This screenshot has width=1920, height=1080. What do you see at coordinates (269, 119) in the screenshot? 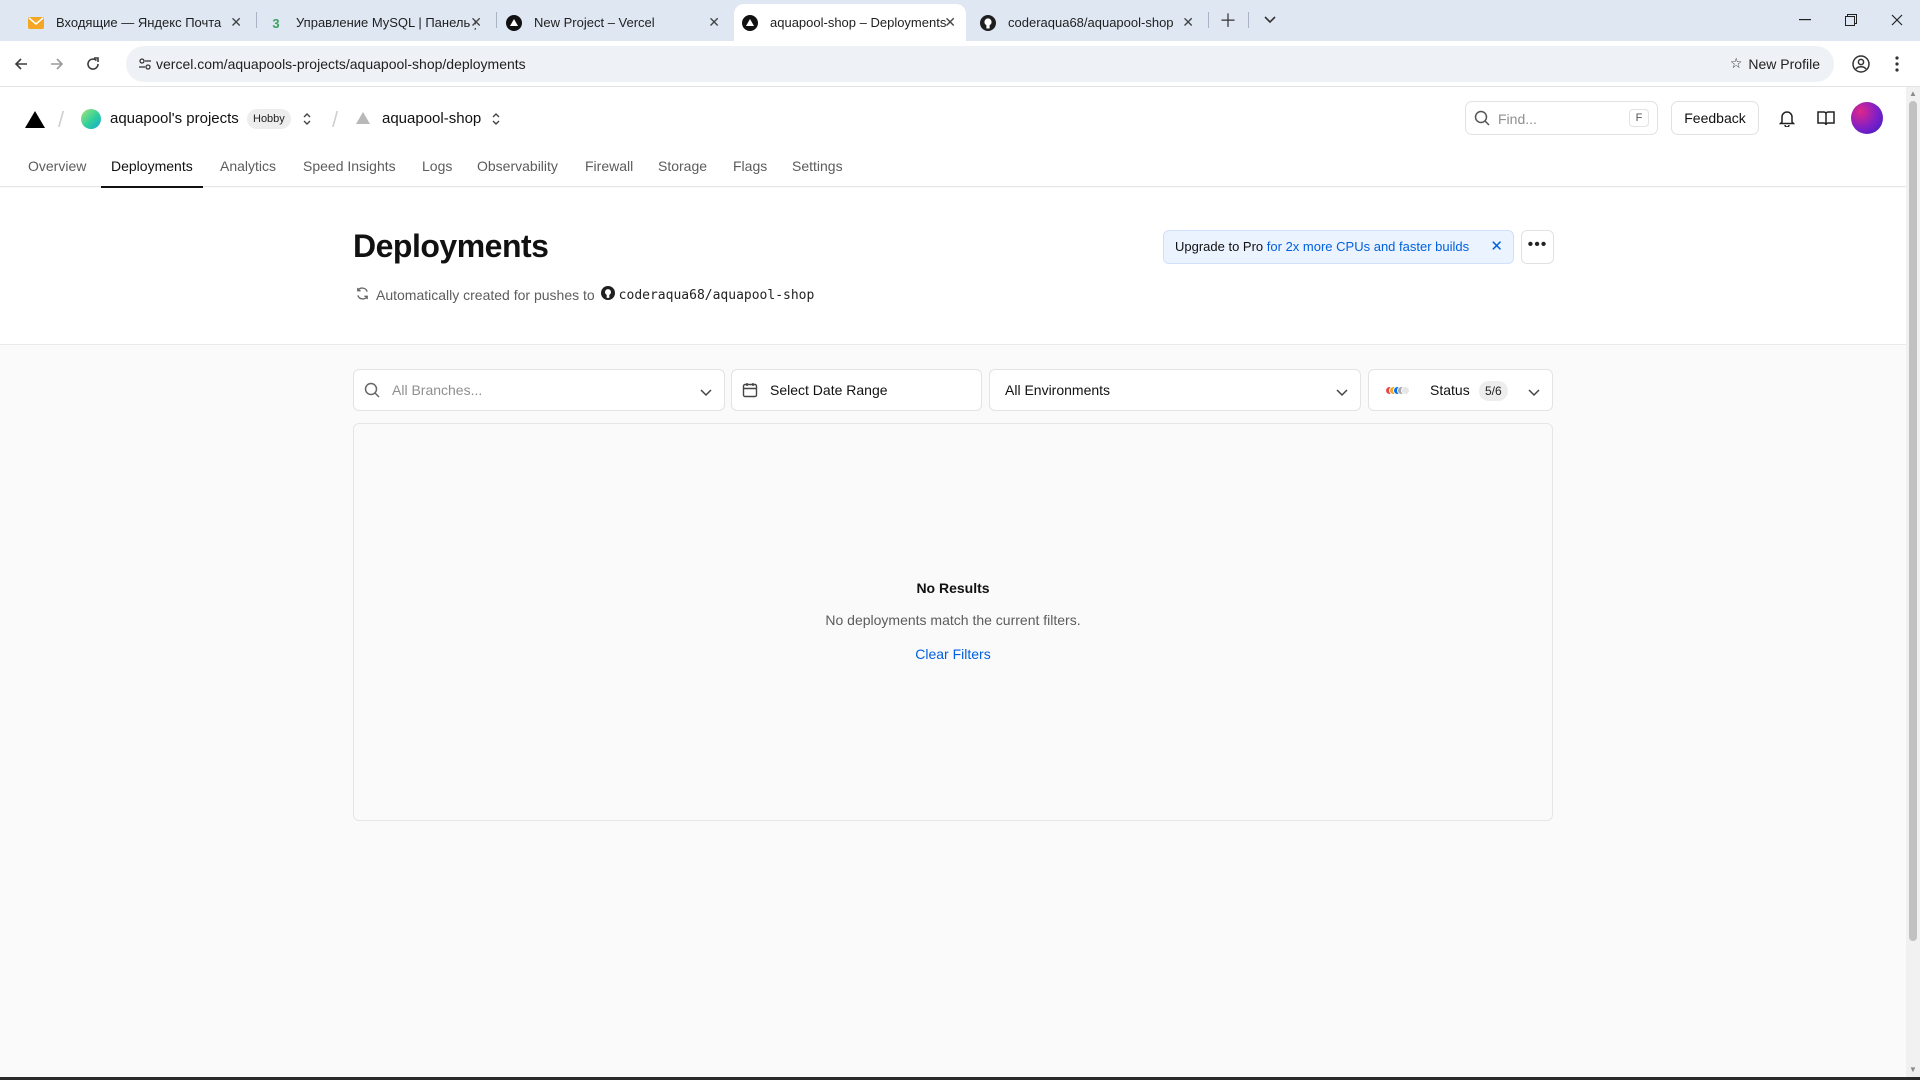
I see `plan-badge: Hobby` at bounding box center [269, 119].